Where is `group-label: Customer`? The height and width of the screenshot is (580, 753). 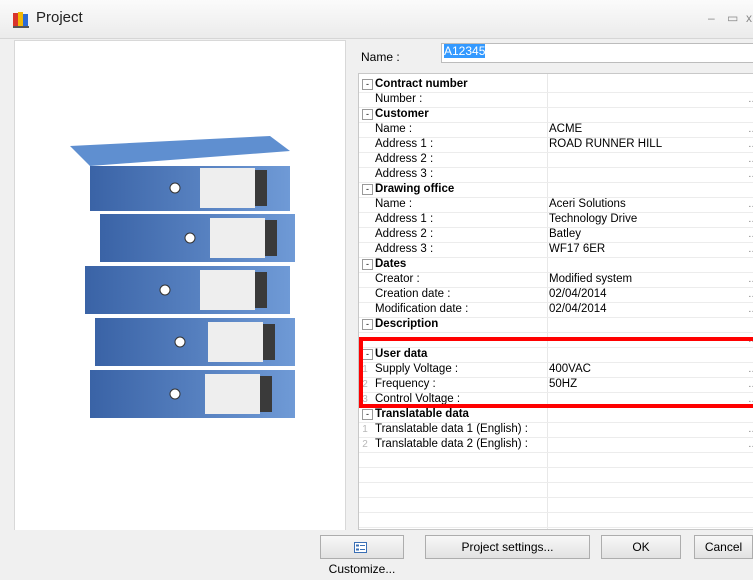 group-label: Customer is located at coordinates (402, 114).